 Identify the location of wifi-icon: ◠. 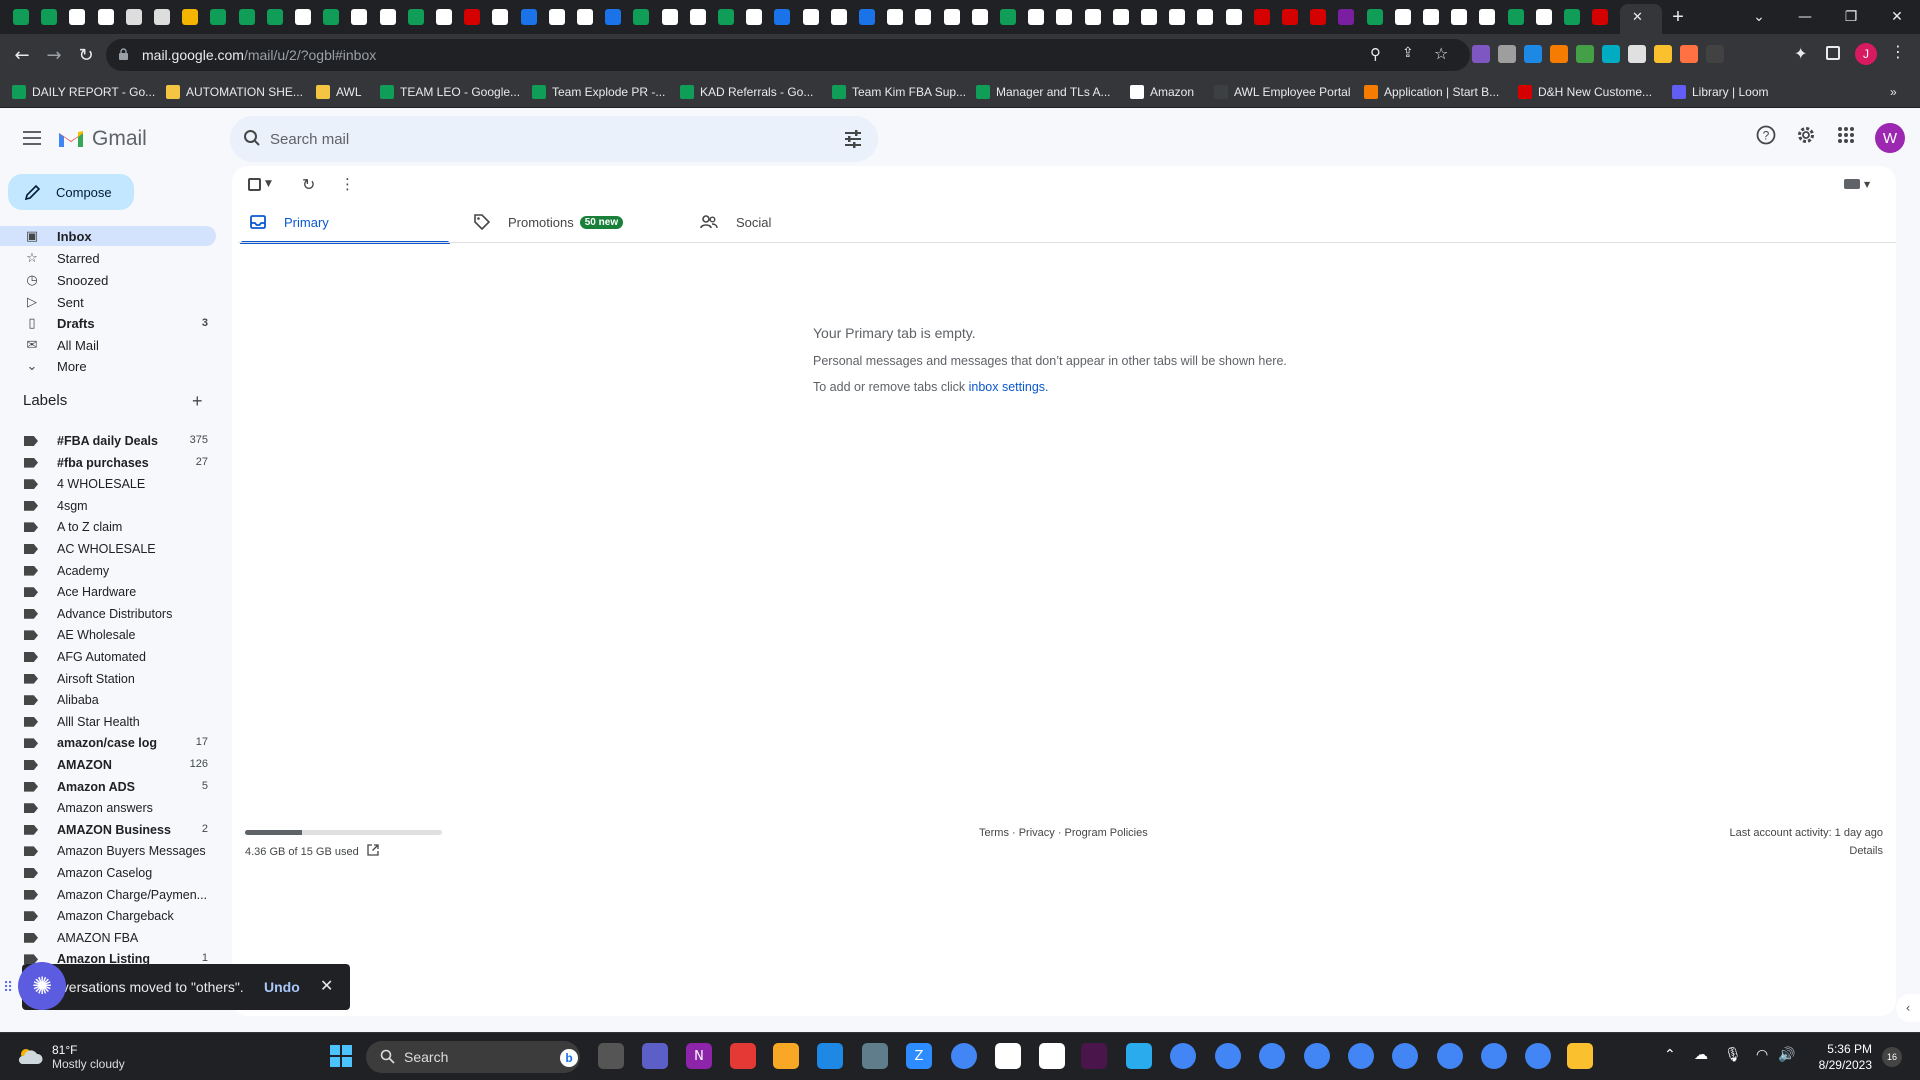
(1762, 1055).